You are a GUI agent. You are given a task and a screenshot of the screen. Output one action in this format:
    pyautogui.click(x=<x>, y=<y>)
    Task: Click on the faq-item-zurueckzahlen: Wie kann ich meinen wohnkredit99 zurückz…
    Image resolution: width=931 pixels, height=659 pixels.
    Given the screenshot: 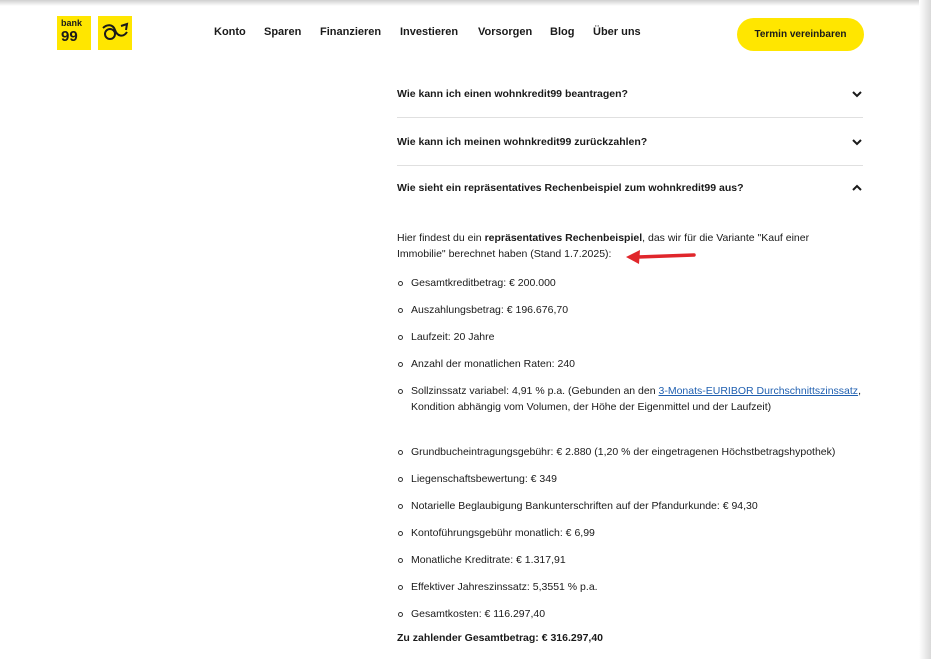 What is the action you would take?
    pyautogui.click(x=630, y=142)
    